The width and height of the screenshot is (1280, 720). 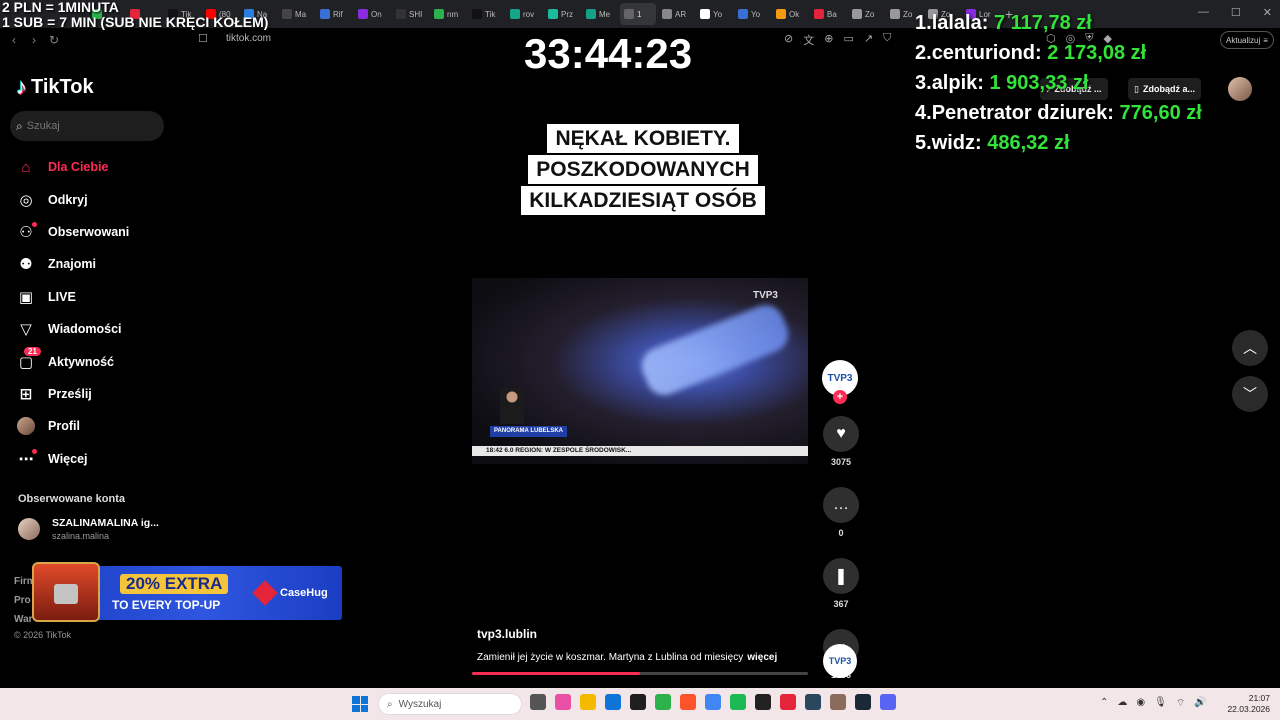 I want to click on followed-account-item: SZALINAMALINA ig... szalina.malina, so click(x=88, y=529).